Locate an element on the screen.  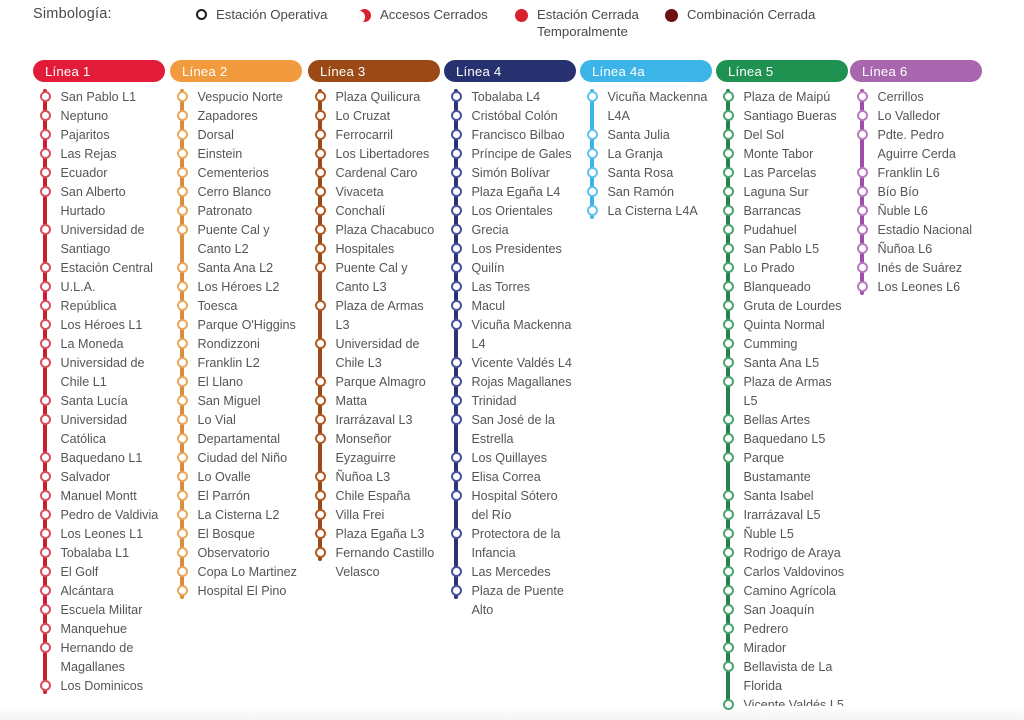
station-item: Ñuble L6 is located at coordinates (916, 211).